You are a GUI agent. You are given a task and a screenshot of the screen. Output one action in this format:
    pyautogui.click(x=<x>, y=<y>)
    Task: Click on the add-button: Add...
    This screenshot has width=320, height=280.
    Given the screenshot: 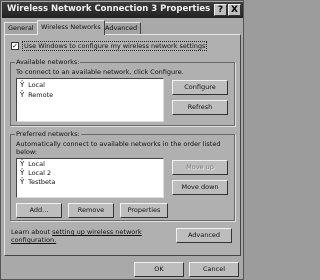 What is the action you would take?
    pyautogui.click(x=39, y=210)
    